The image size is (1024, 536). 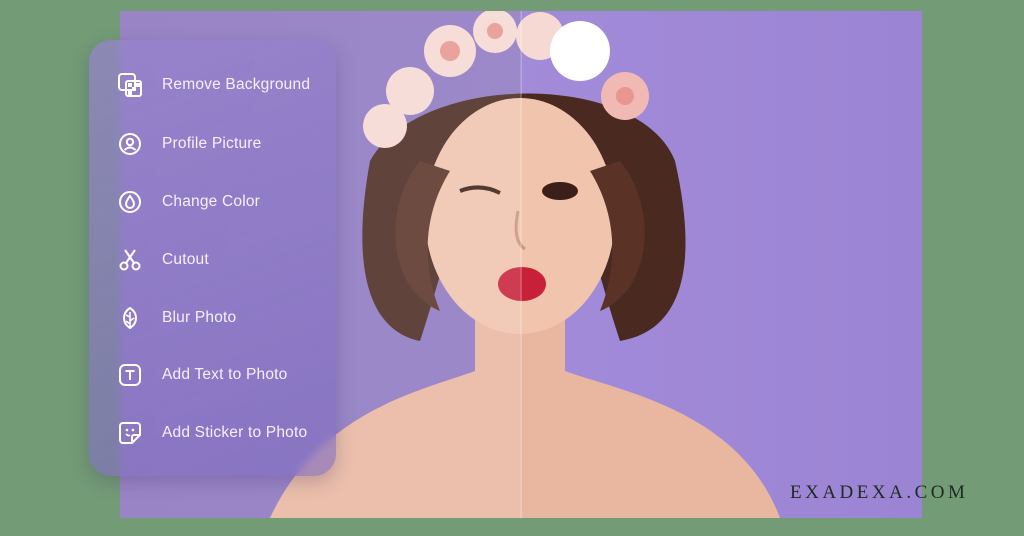 What do you see at coordinates (130, 85) in the screenshot?
I see `checkerboard-icon` at bounding box center [130, 85].